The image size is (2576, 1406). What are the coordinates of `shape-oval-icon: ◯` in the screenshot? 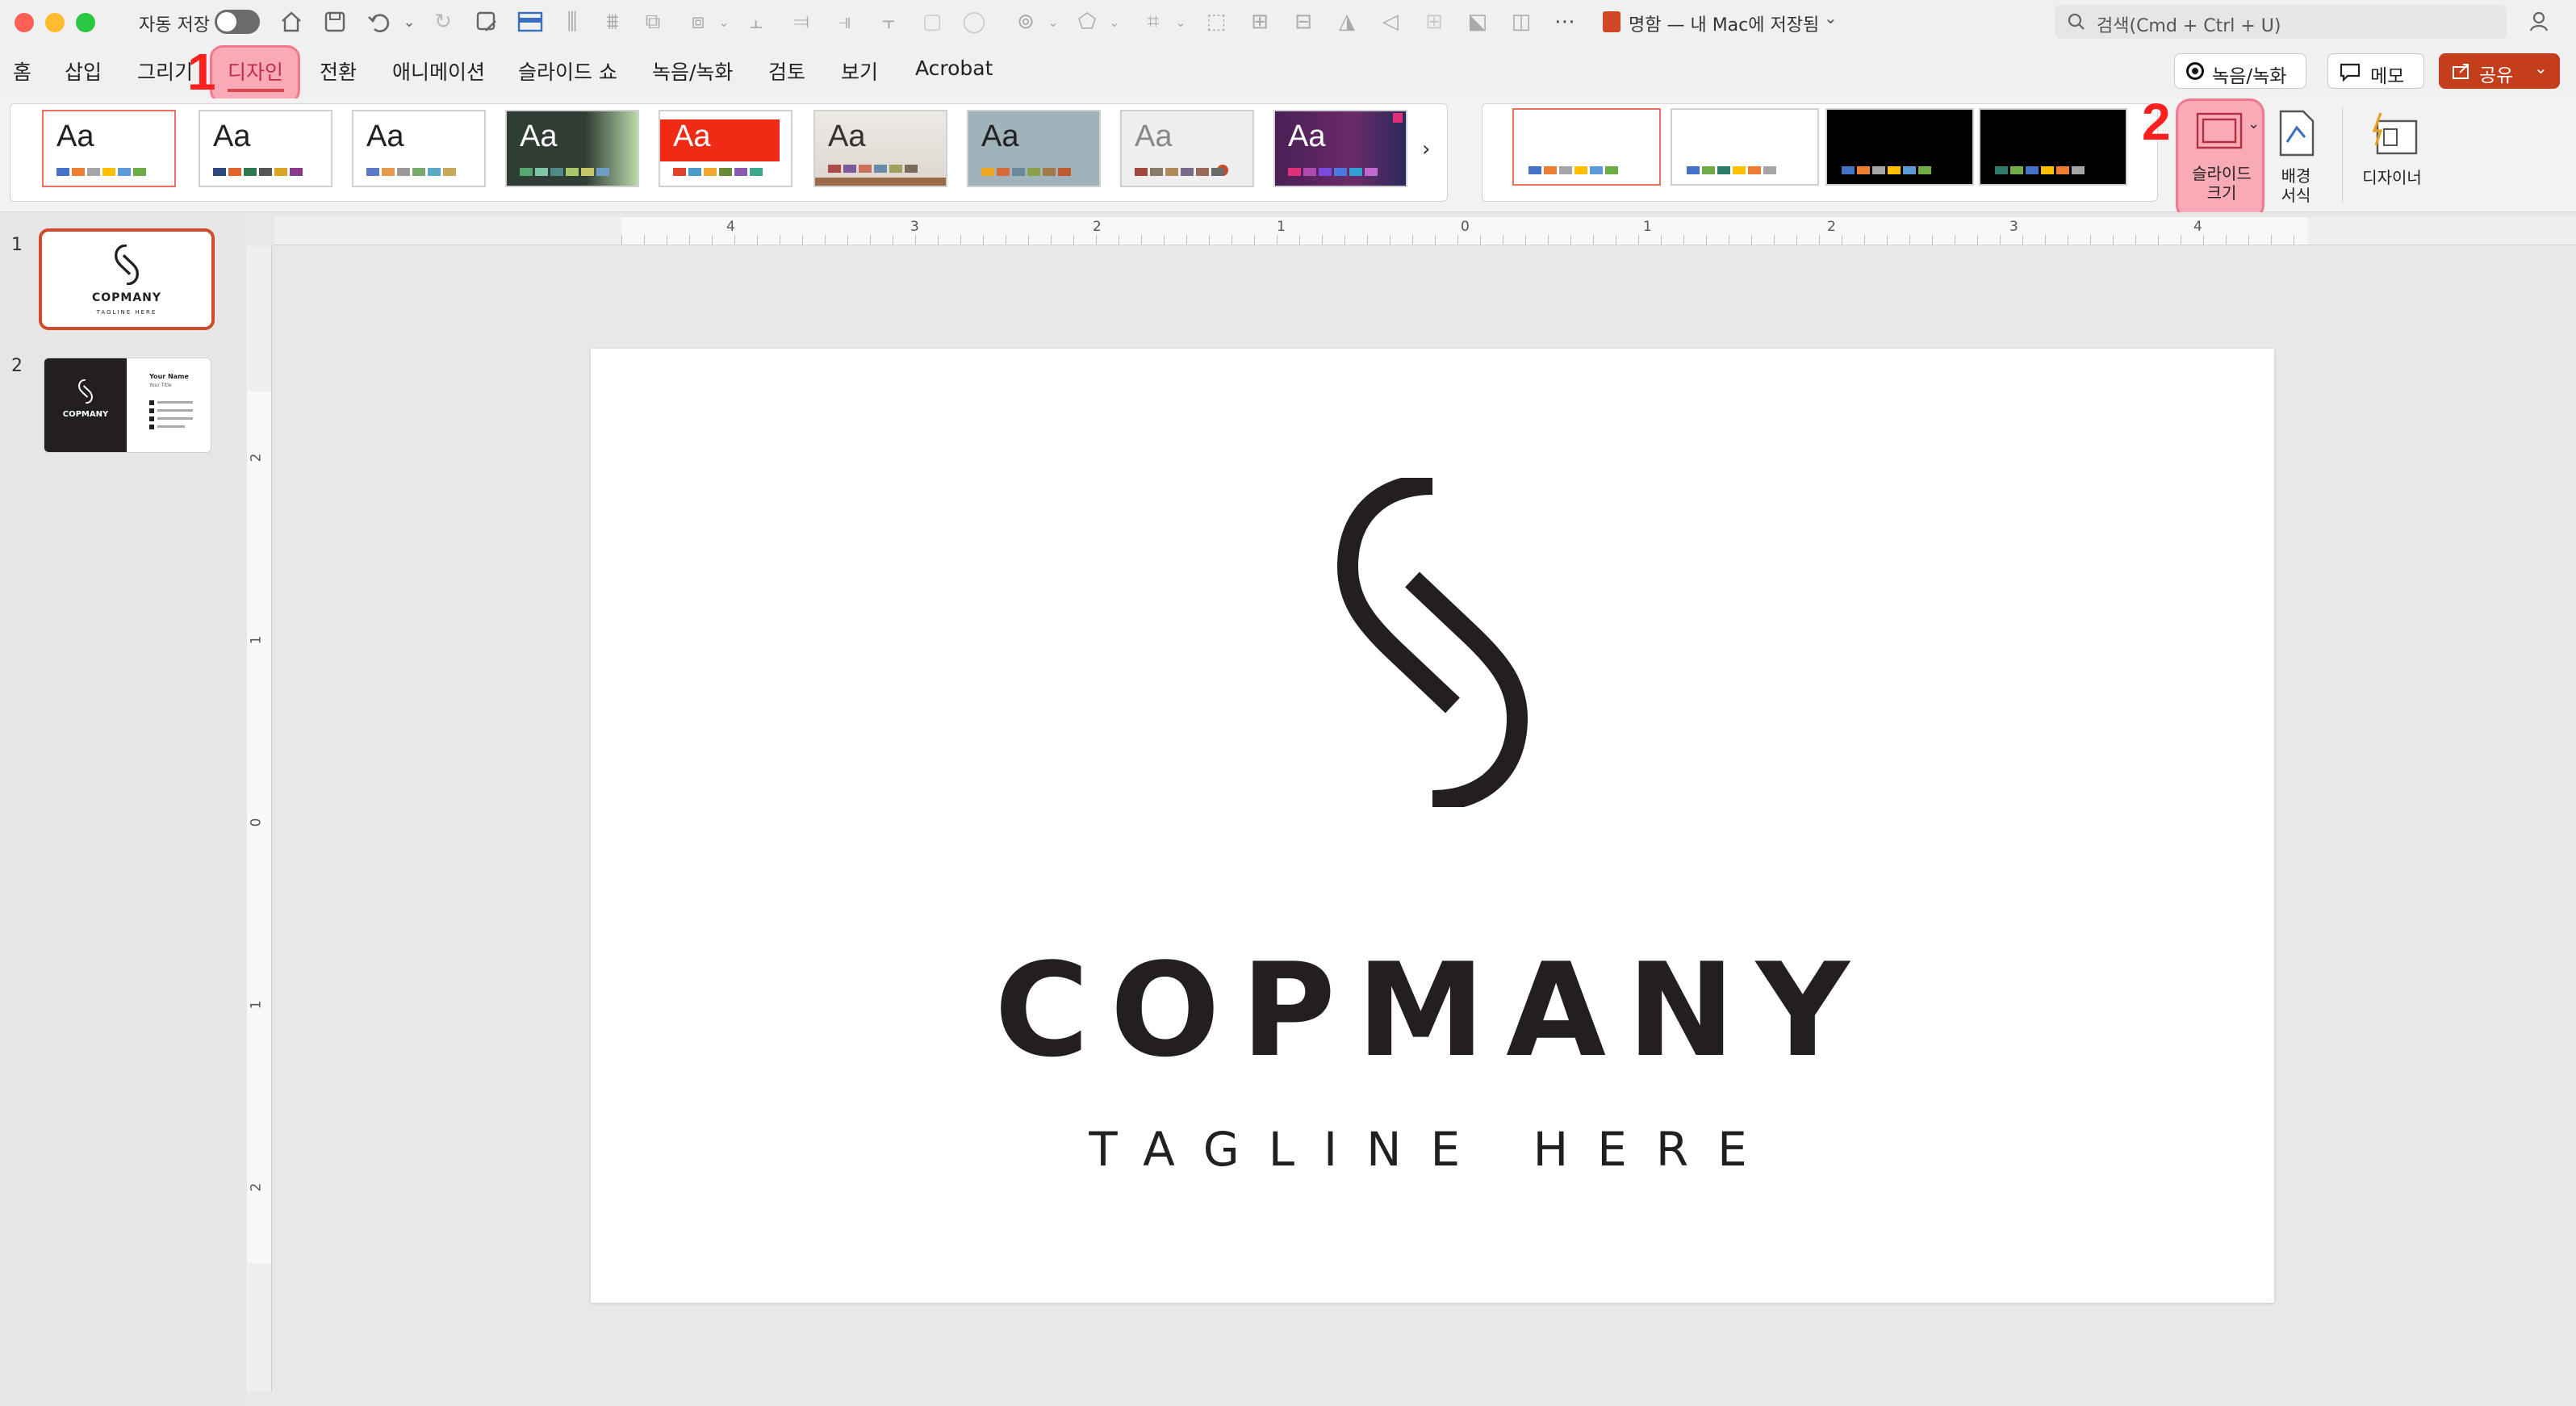 It's located at (974, 22).